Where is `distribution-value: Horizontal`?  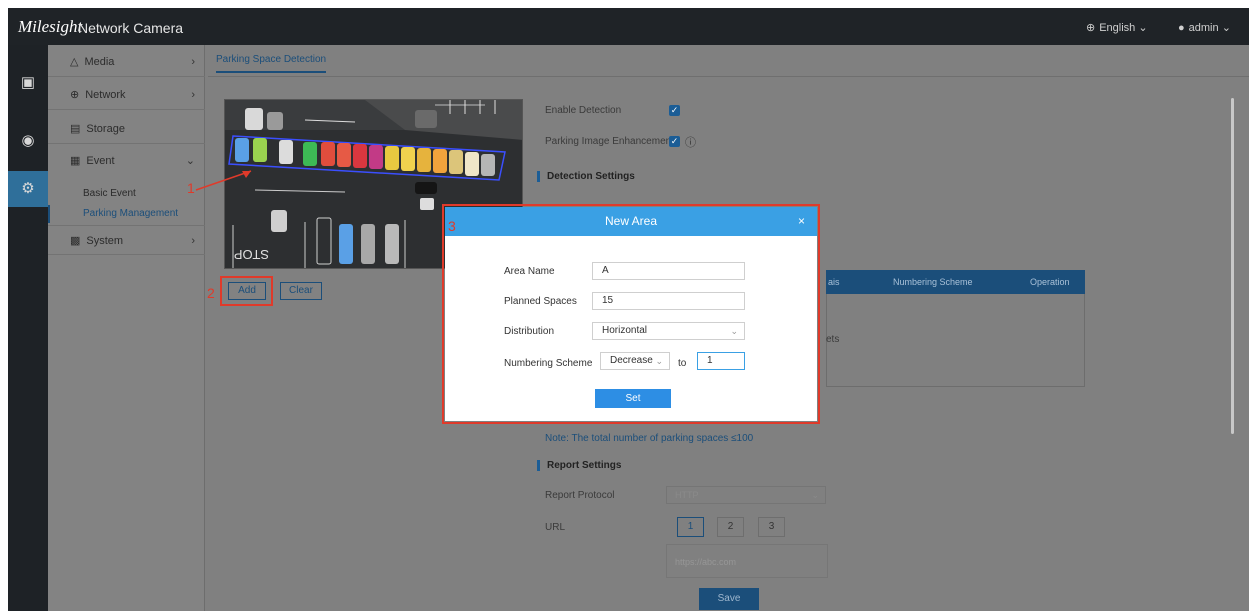
distribution-value: Horizontal is located at coordinates (625, 330).